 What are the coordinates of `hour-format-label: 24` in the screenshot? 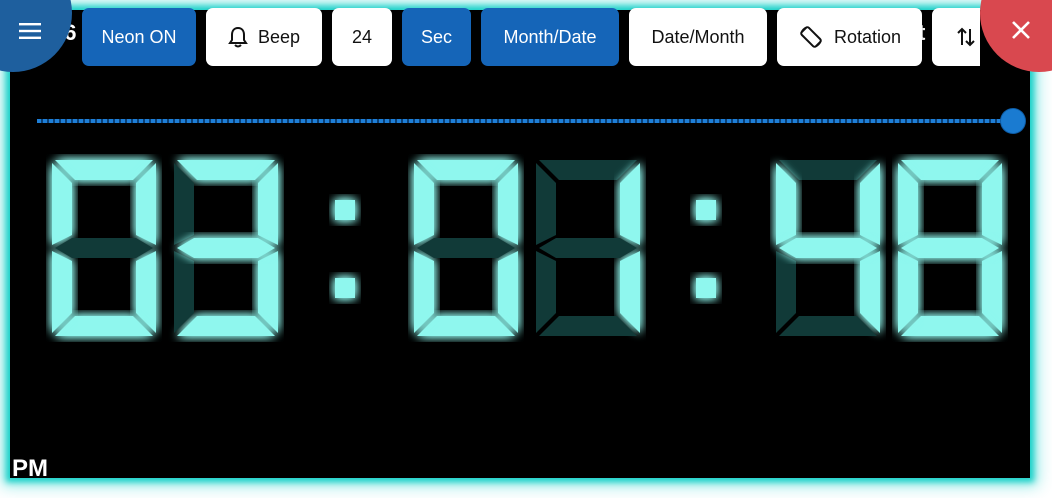 It's located at (362, 36).